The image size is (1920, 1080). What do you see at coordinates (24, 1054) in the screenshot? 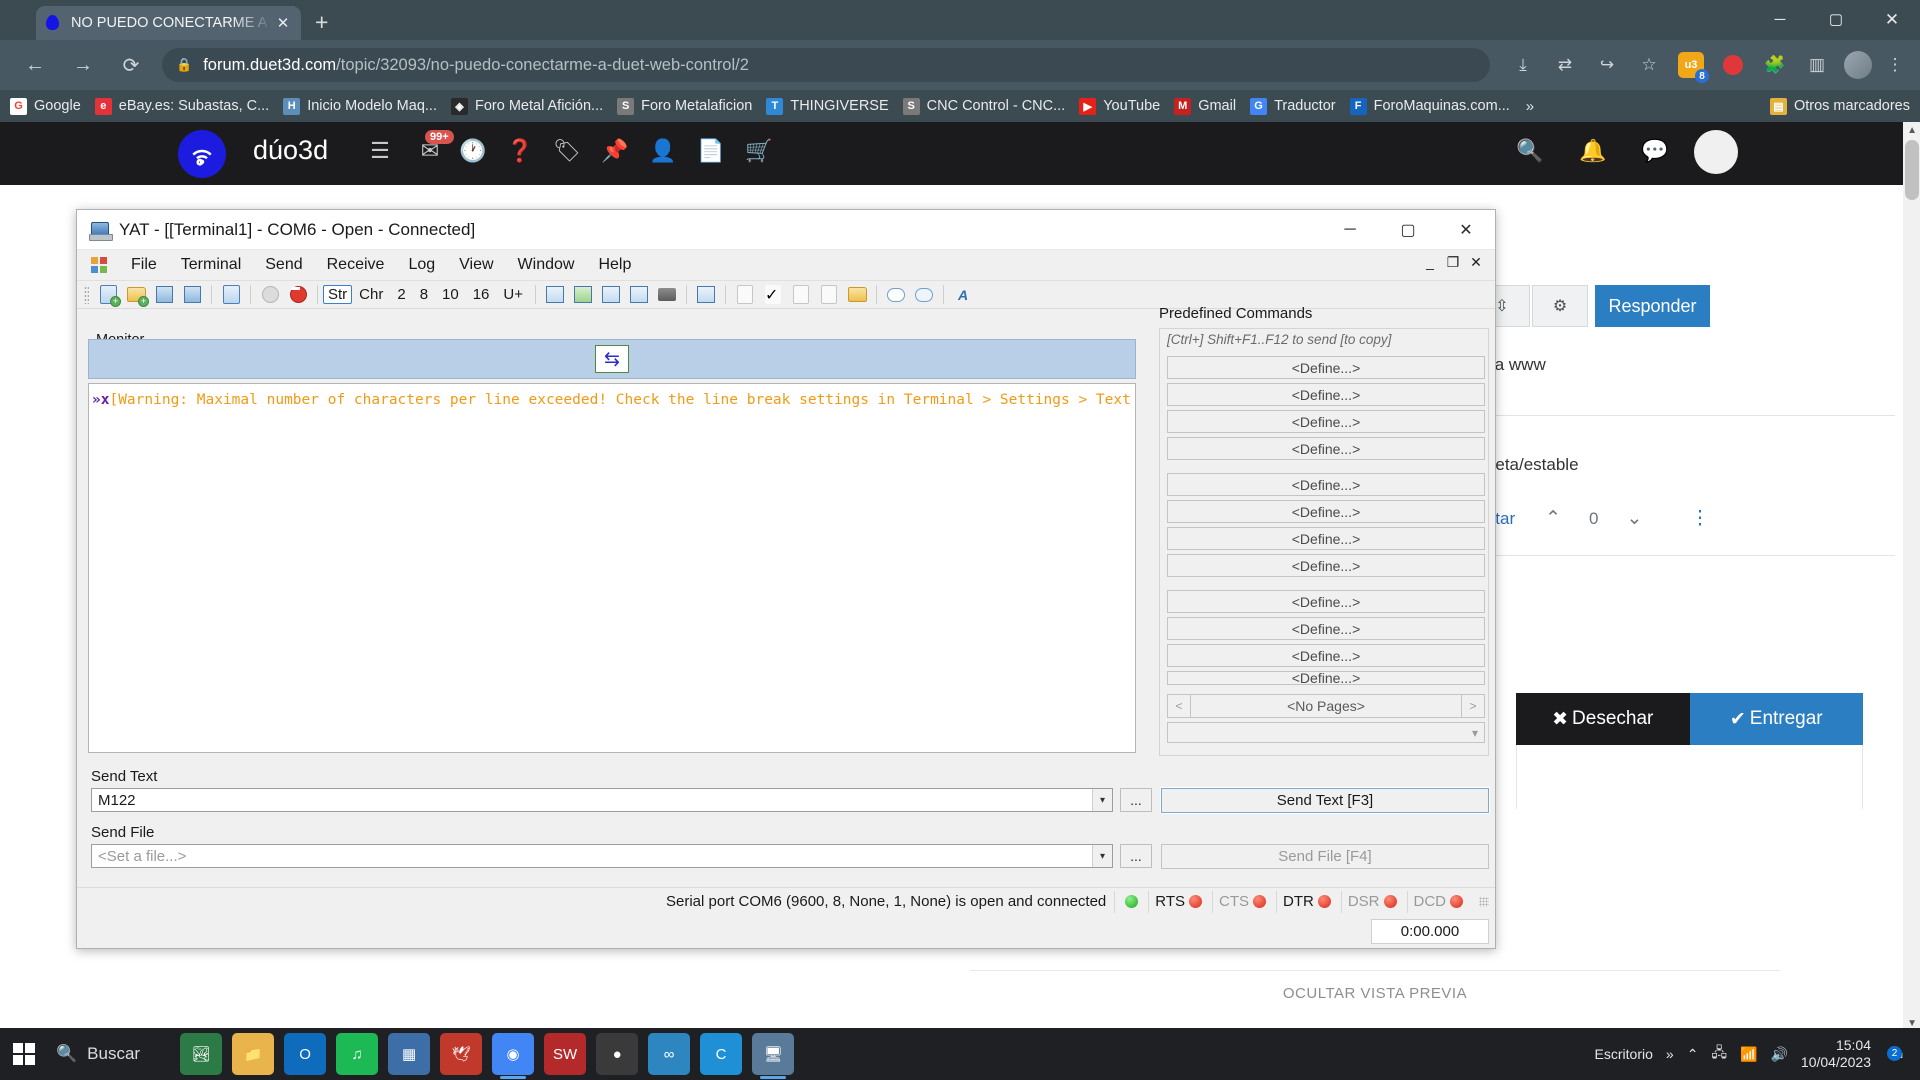
I see `start-button` at bounding box center [24, 1054].